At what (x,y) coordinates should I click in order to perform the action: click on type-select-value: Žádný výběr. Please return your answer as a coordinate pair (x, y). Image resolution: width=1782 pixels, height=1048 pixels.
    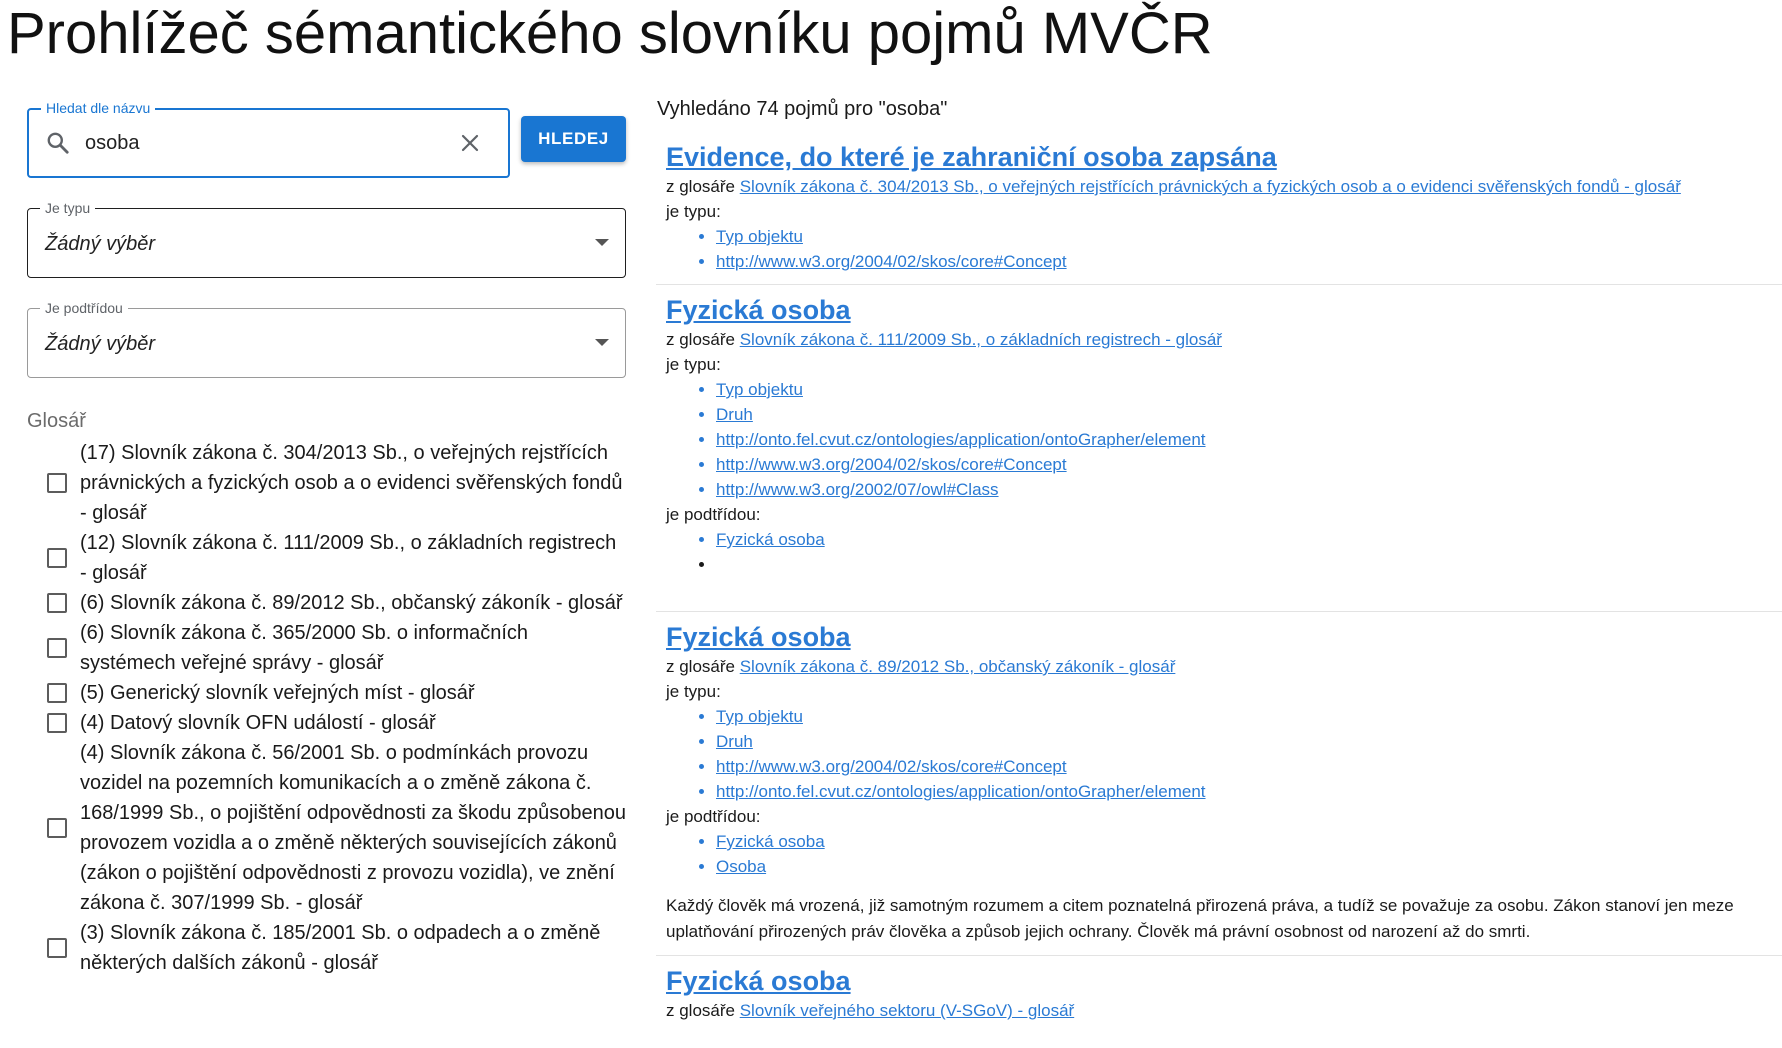
    Looking at the image, I should click on (100, 244).